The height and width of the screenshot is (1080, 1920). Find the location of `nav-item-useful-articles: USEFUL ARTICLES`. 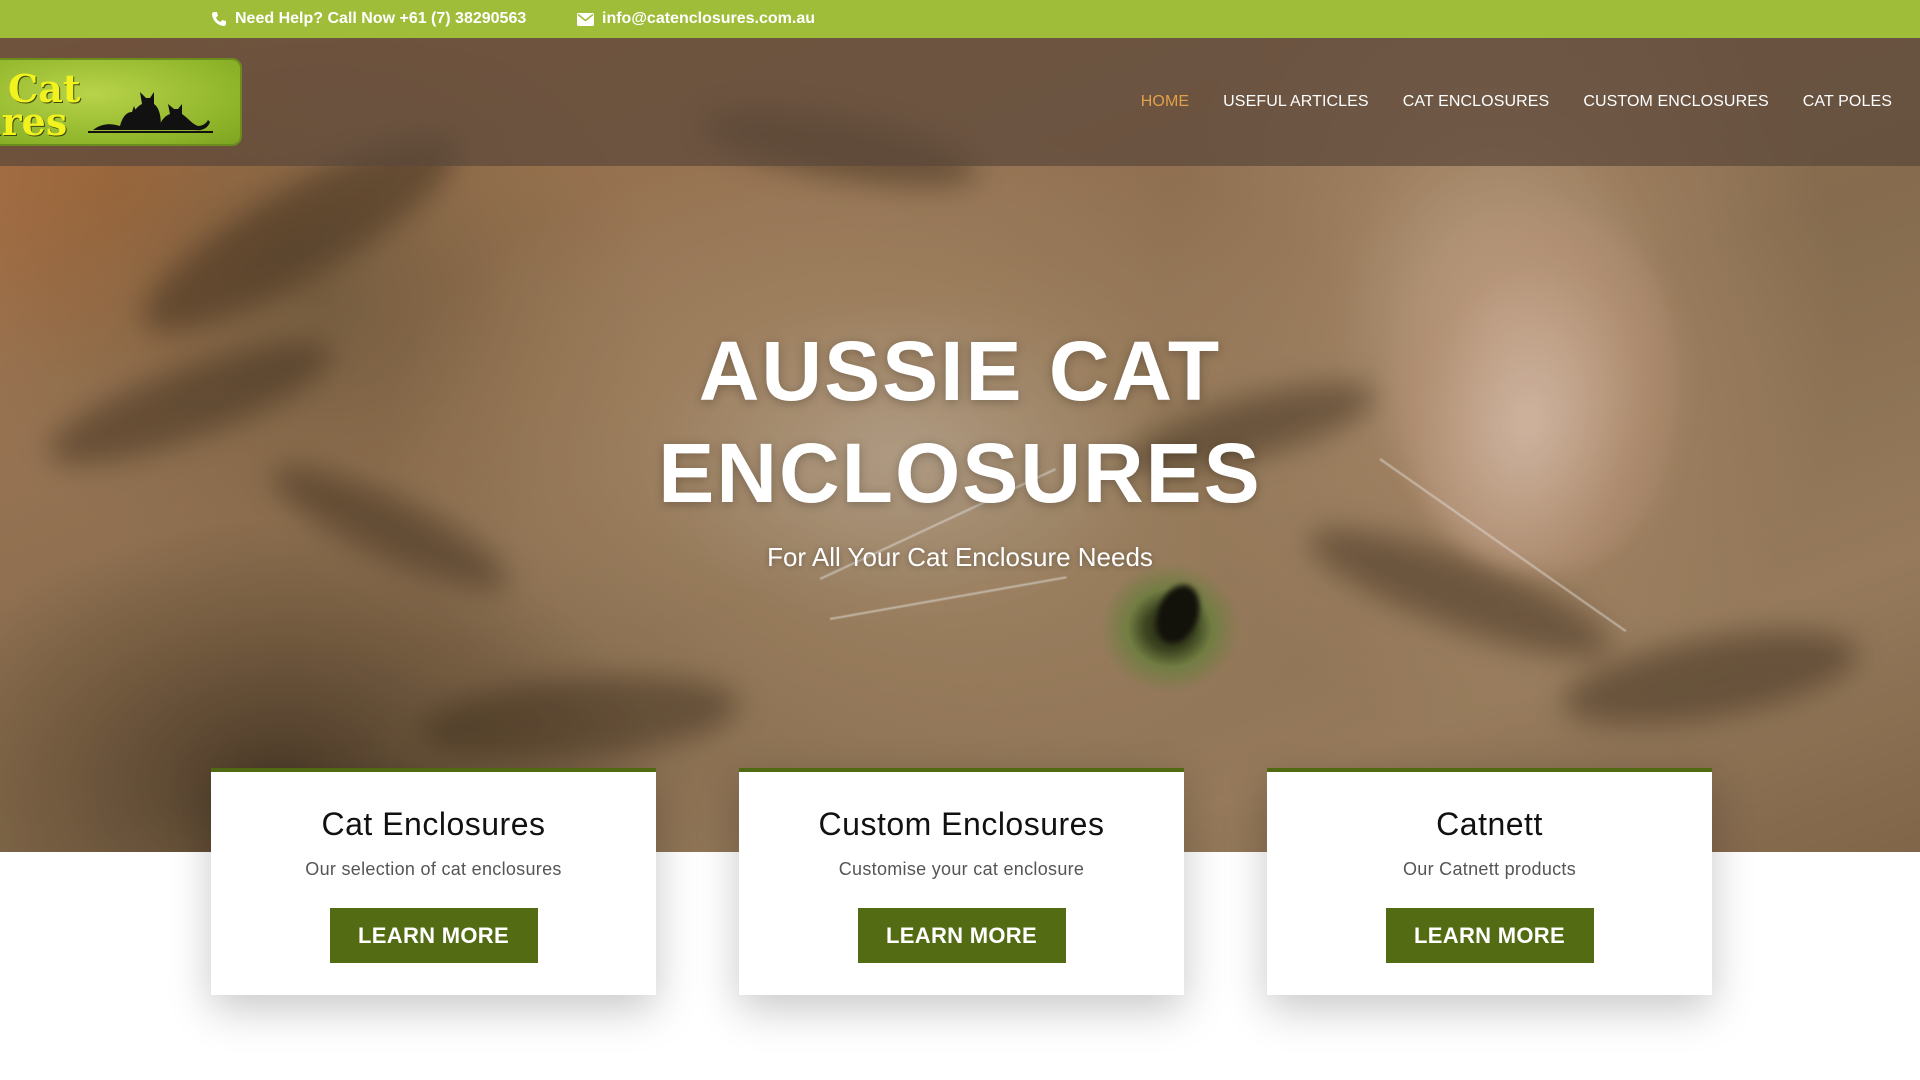

nav-item-useful-articles: USEFUL ARTICLES is located at coordinates (1296, 102).